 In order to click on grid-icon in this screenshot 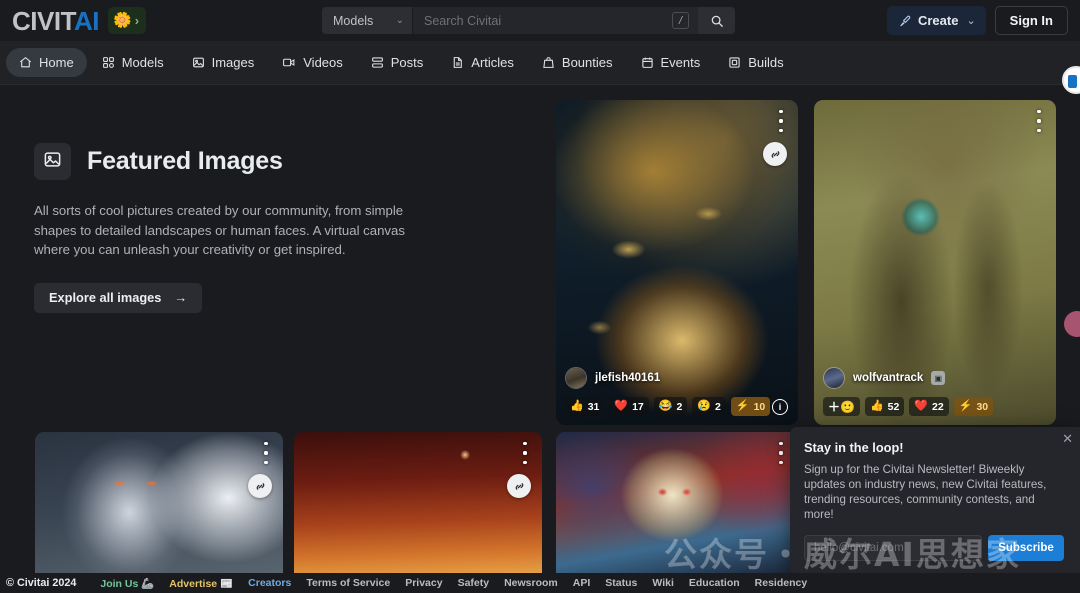, I will do `click(108, 62)`.